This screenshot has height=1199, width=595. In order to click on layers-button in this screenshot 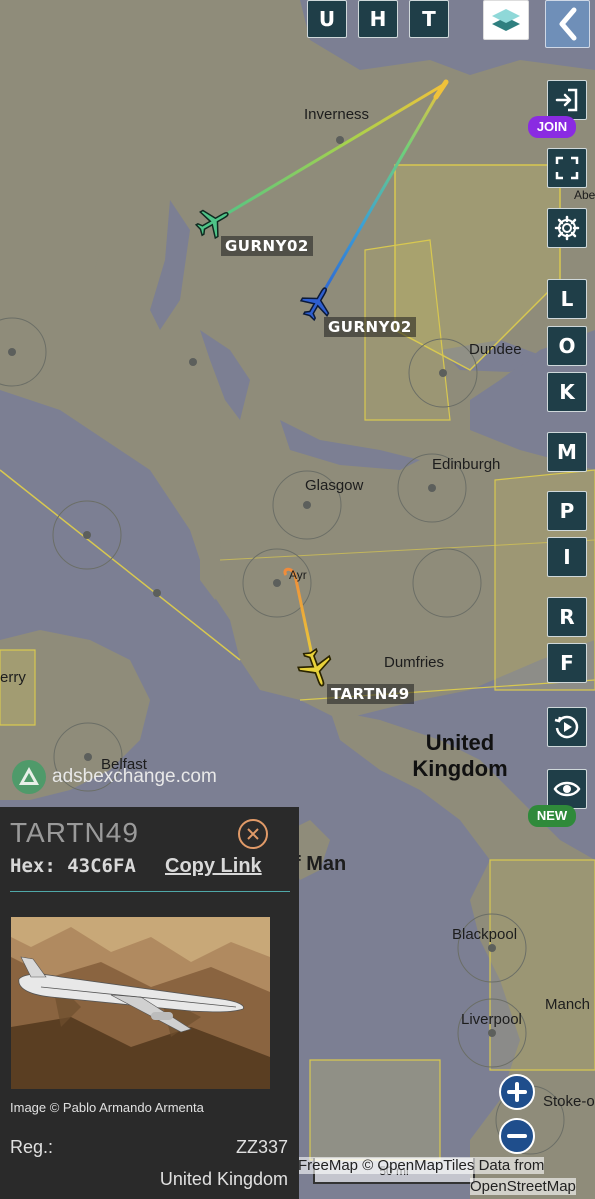, I will do `click(506, 20)`.